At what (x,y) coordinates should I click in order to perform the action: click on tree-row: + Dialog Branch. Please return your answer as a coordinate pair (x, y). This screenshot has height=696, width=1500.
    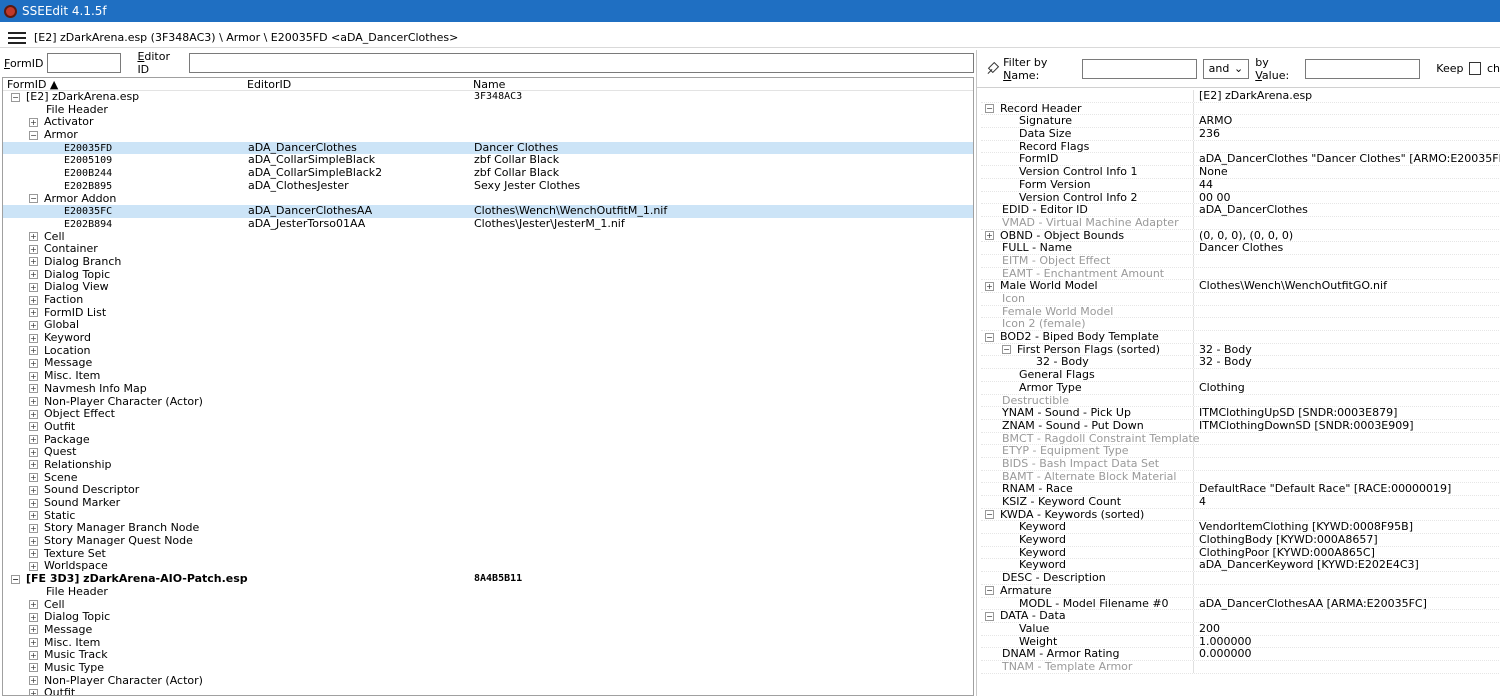
    Looking at the image, I should click on (488, 262).